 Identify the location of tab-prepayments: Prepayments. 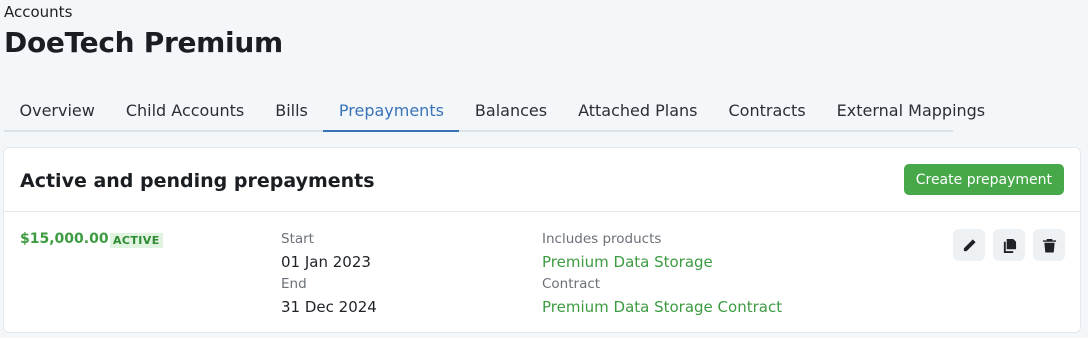
(391, 112).